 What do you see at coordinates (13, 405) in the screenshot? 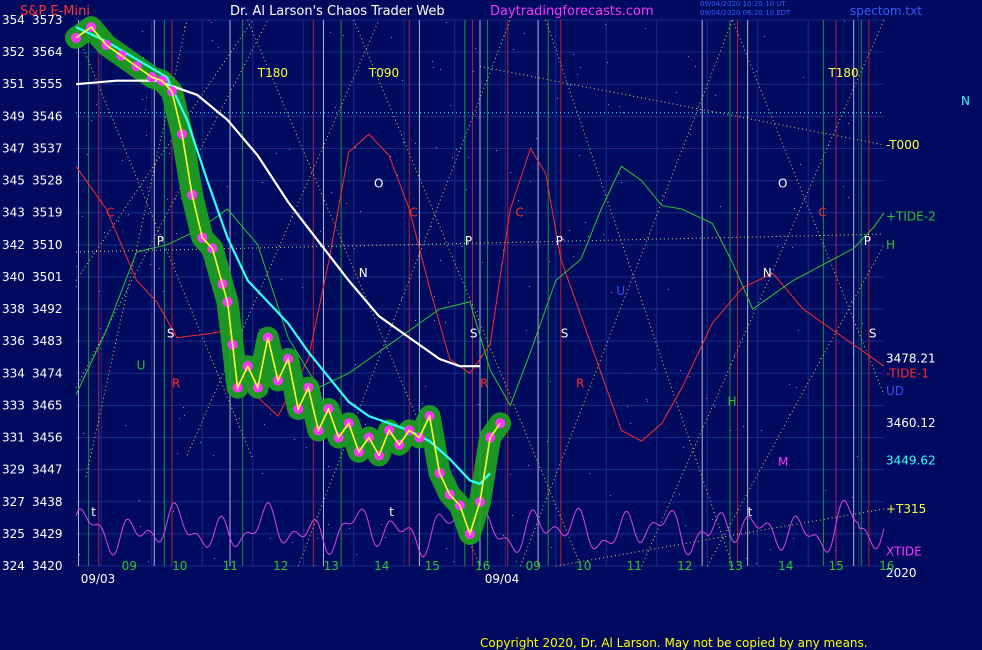
I see `y-tick-code: 333` at bounding box center [13, 405].